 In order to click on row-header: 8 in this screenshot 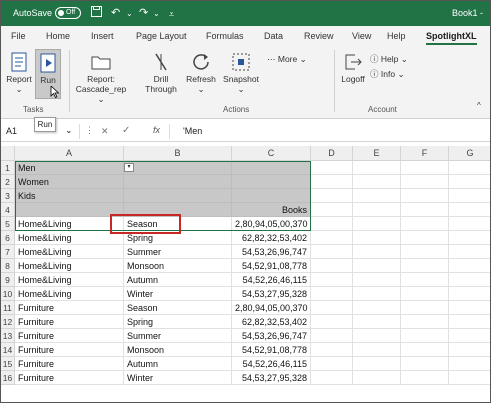, I will do `click(8, 266)`.